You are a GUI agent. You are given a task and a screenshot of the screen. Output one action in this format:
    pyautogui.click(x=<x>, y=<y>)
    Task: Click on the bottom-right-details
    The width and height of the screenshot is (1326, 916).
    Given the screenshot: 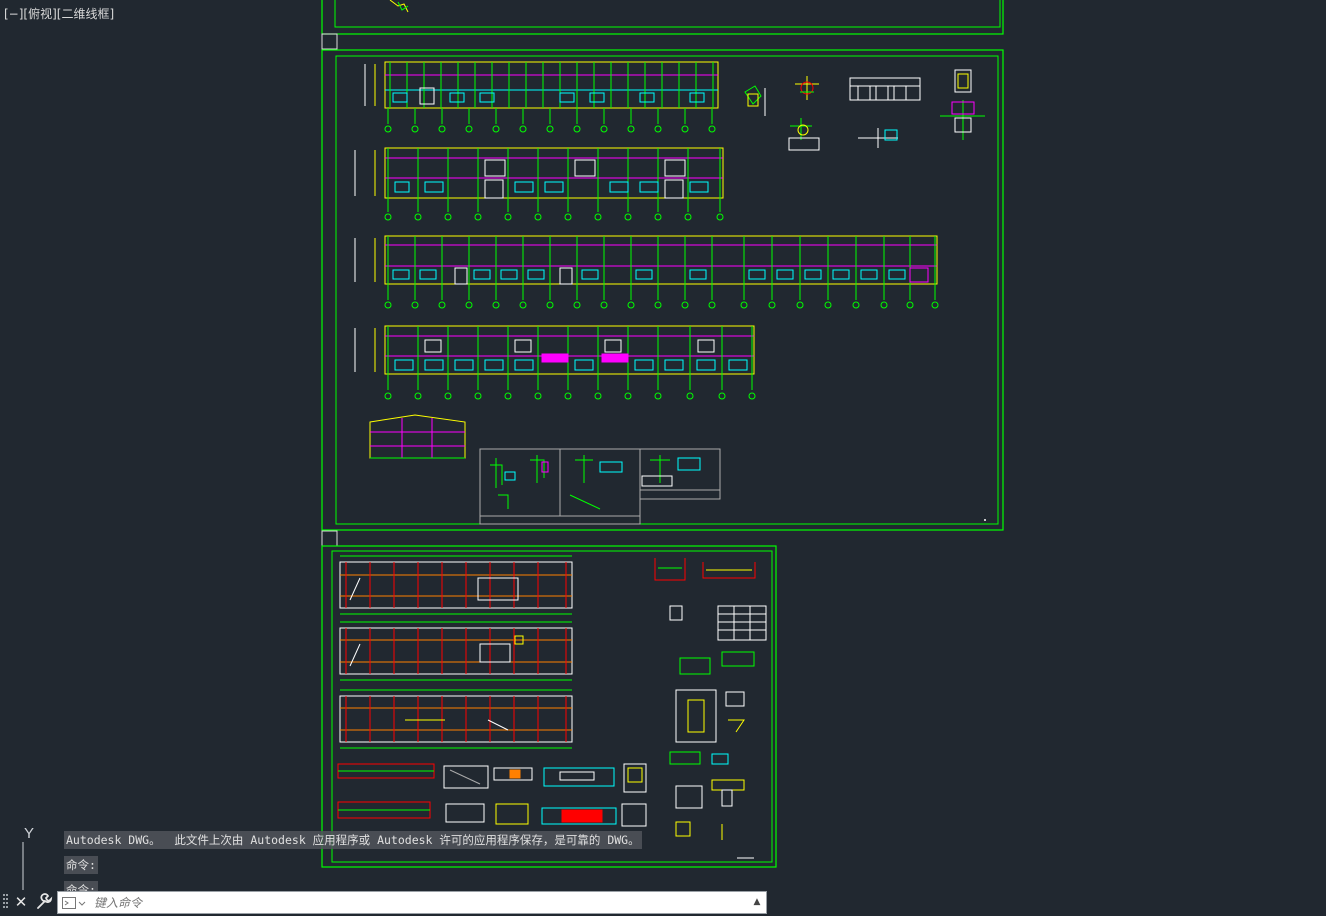 What is the action you would take?
    pyautogui.click(x=710, y=708)
    